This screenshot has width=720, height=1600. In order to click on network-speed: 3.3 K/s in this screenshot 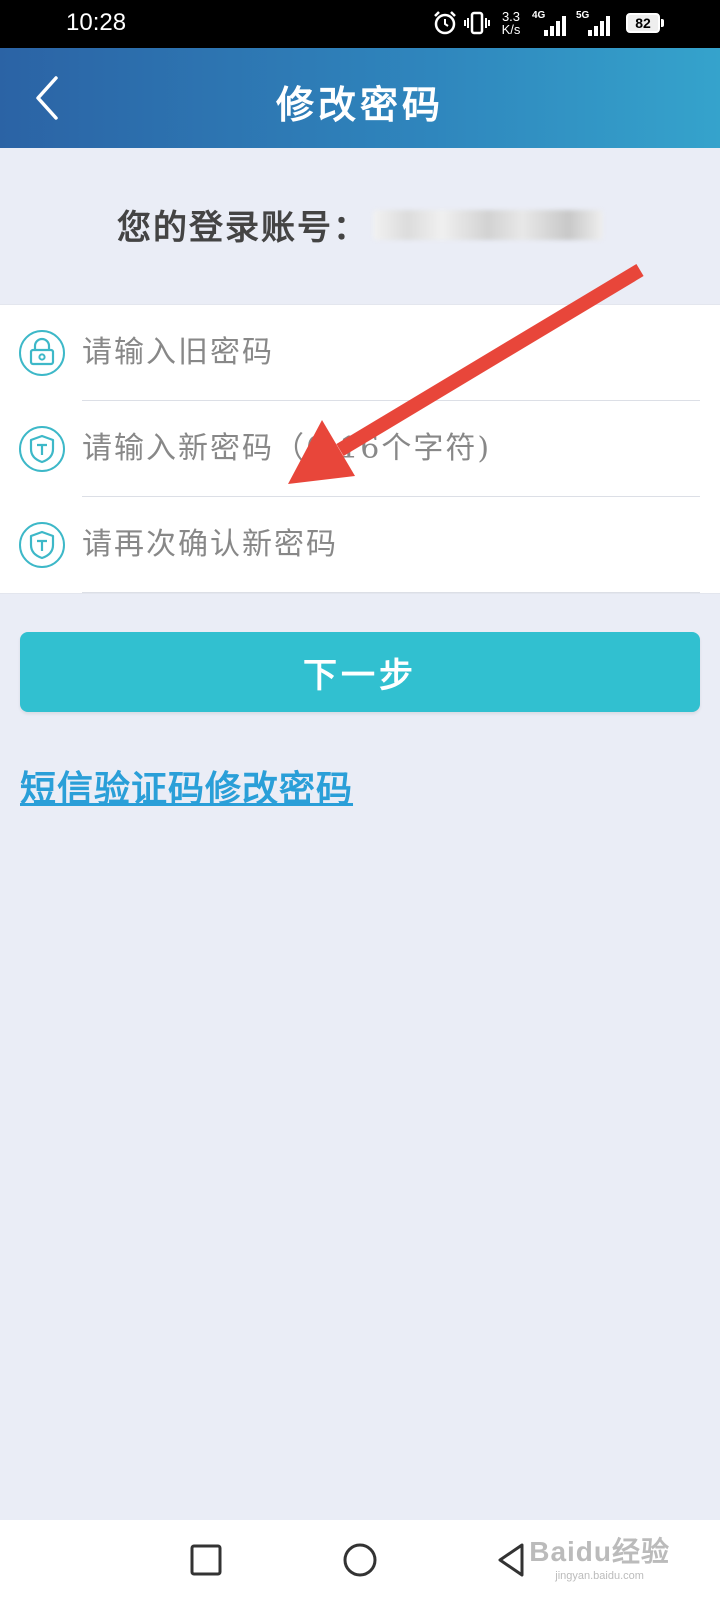, I will do `click(511, 23)`.